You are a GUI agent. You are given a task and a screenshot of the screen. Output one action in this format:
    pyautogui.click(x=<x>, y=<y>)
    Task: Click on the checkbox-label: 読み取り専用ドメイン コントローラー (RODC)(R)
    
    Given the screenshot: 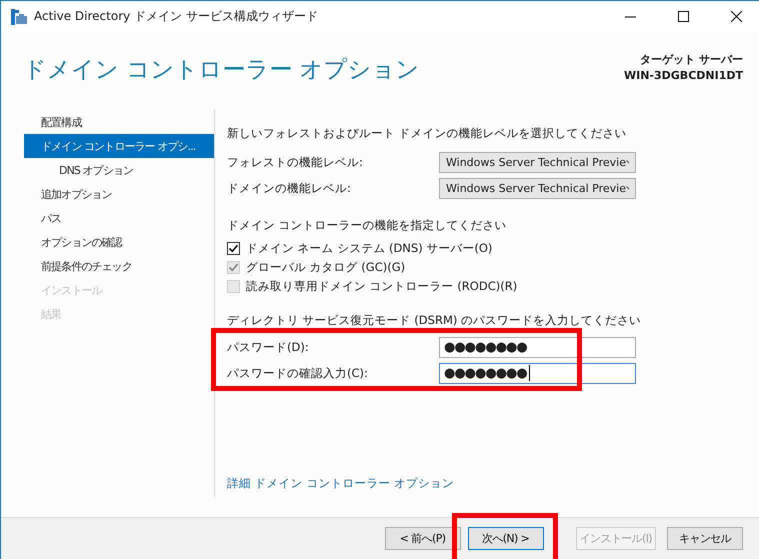 What is the action you would take?
    pyautogui.click(x=382, y=286)
    